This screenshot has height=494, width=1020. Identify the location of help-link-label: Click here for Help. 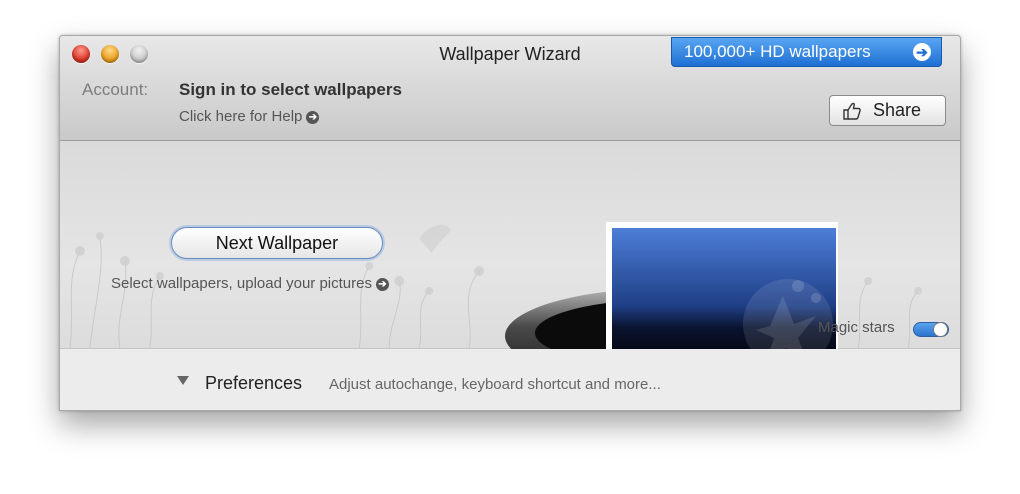
(241, 116).